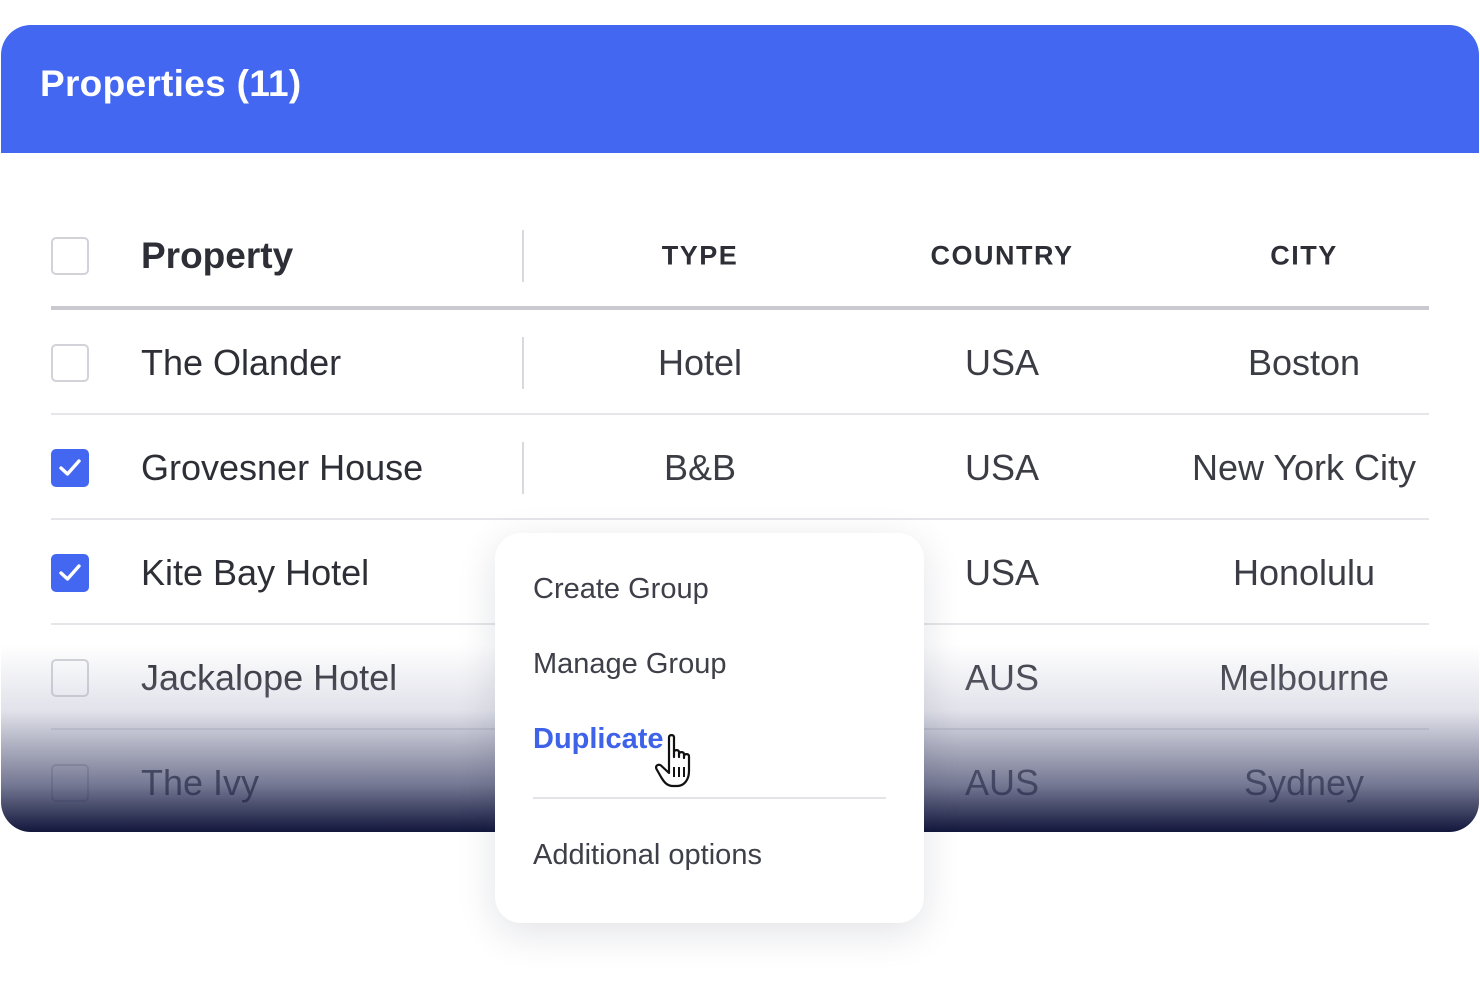  I want to click on property-name: The Olander, so click(241, 362).